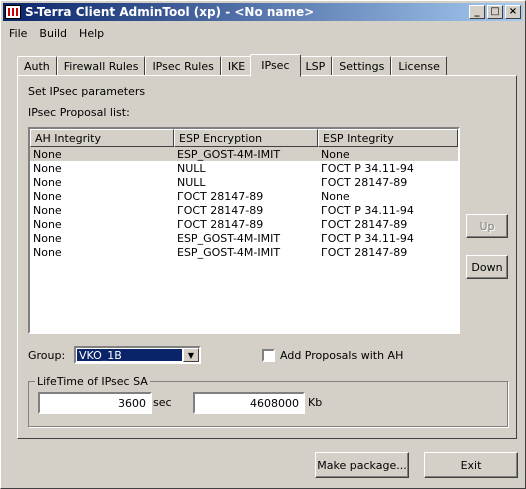  I want to click on table-row: None ESP_GOST-4M-IMIT ГОСТ Р 34.11-94, so click(244, 238).